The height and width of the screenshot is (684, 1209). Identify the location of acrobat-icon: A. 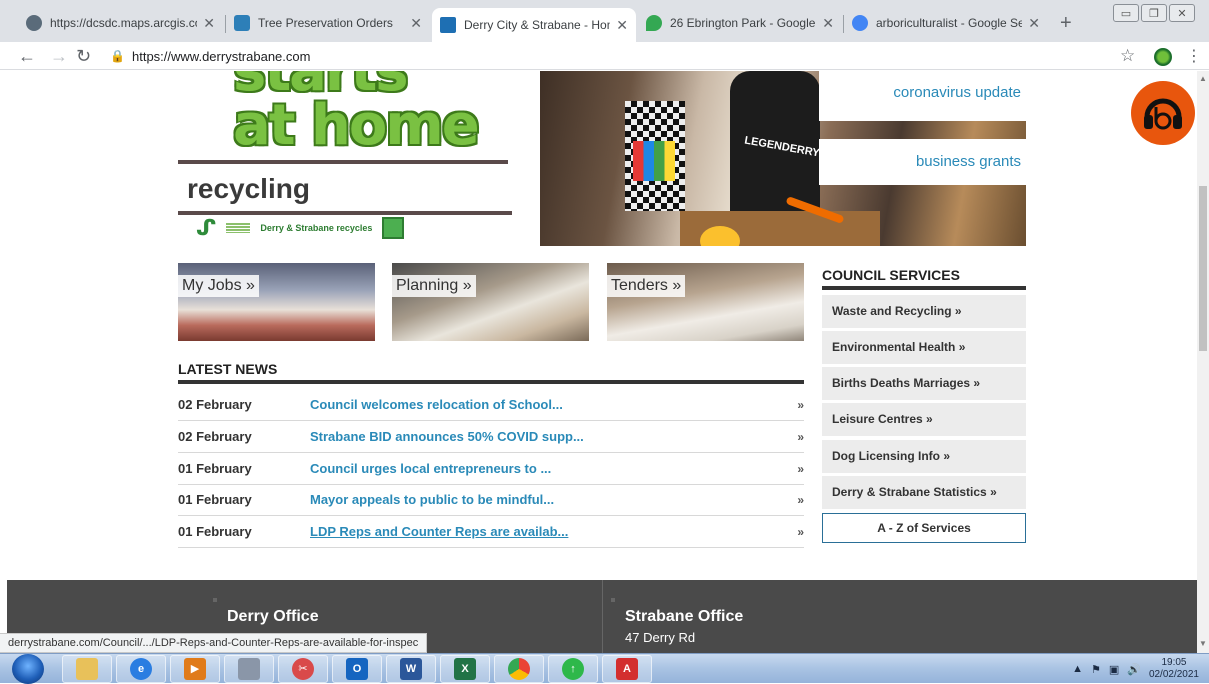
(627, 669).